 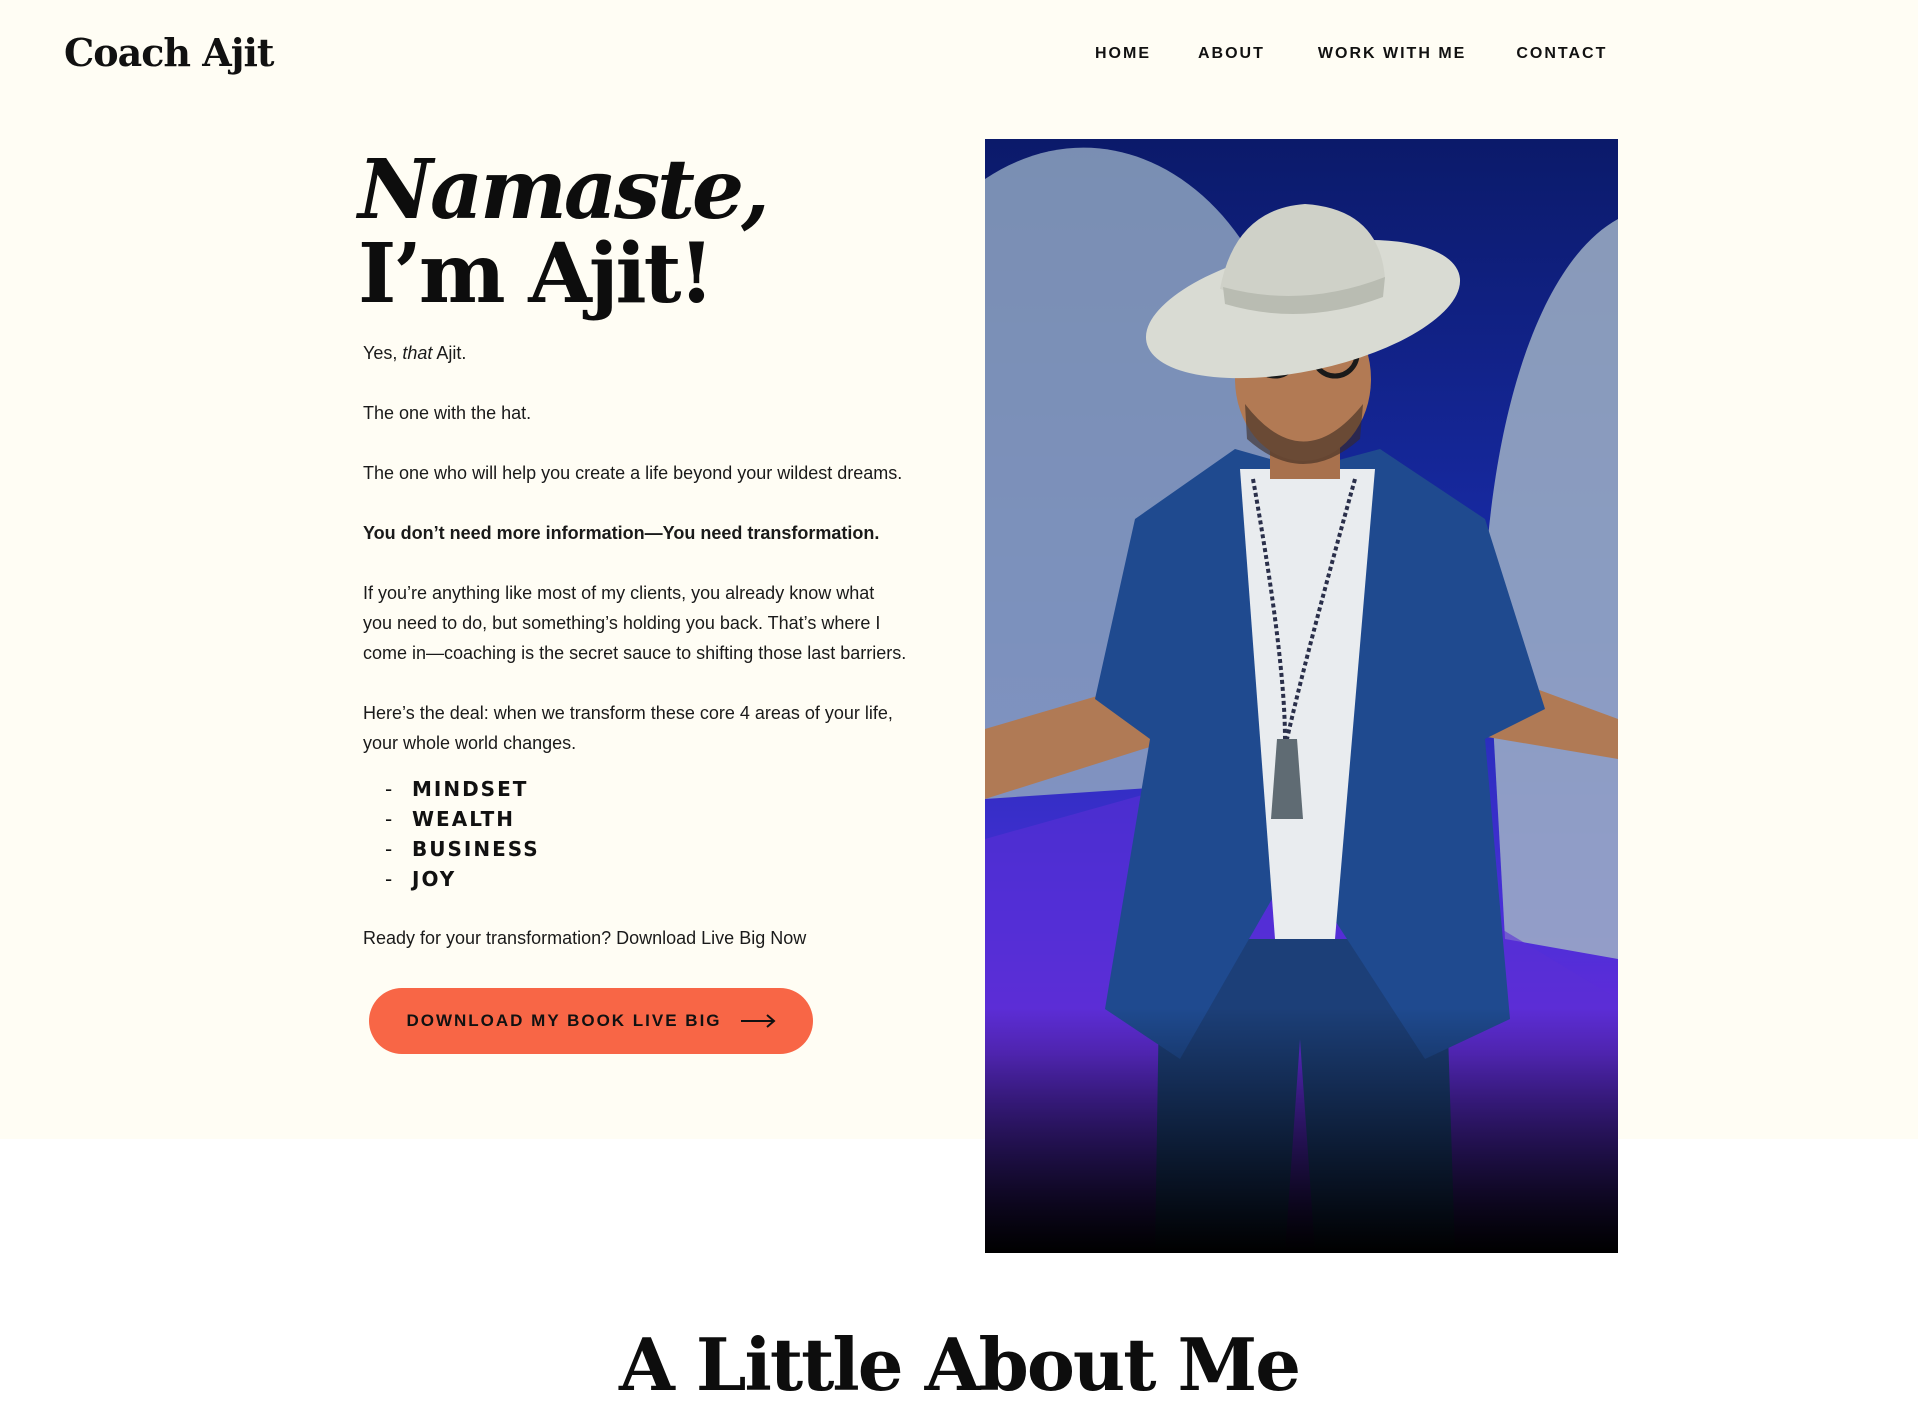 I want to click on list-item: - JOY, so click(x=462, y=879).